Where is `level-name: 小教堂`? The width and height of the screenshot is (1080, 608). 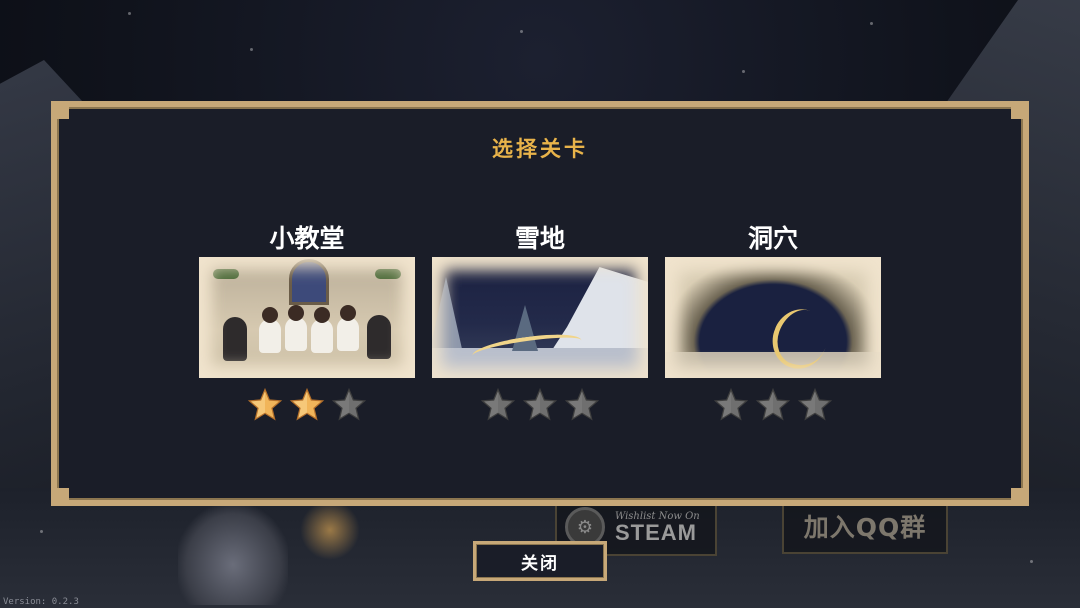
level-name: 小教堂 is located at coordinates (307, 238).